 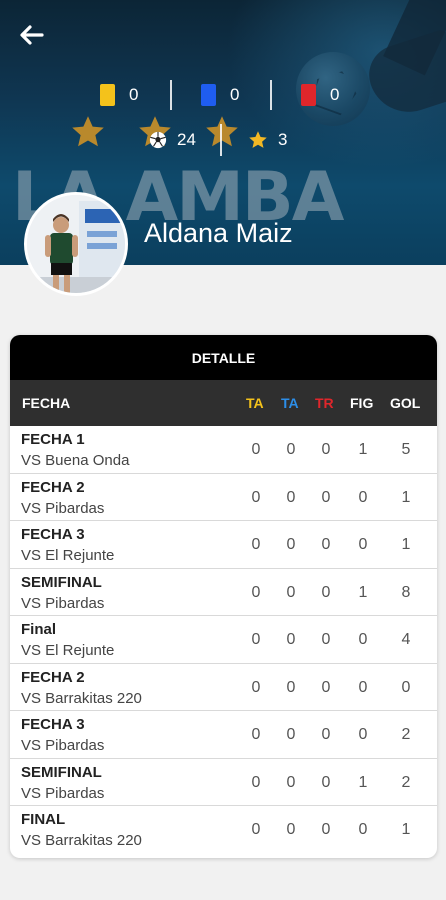 I want to click on match-row: FECHA 1 VS Buena Onda 0 0 0 1 5, so click(x=223, y=450).